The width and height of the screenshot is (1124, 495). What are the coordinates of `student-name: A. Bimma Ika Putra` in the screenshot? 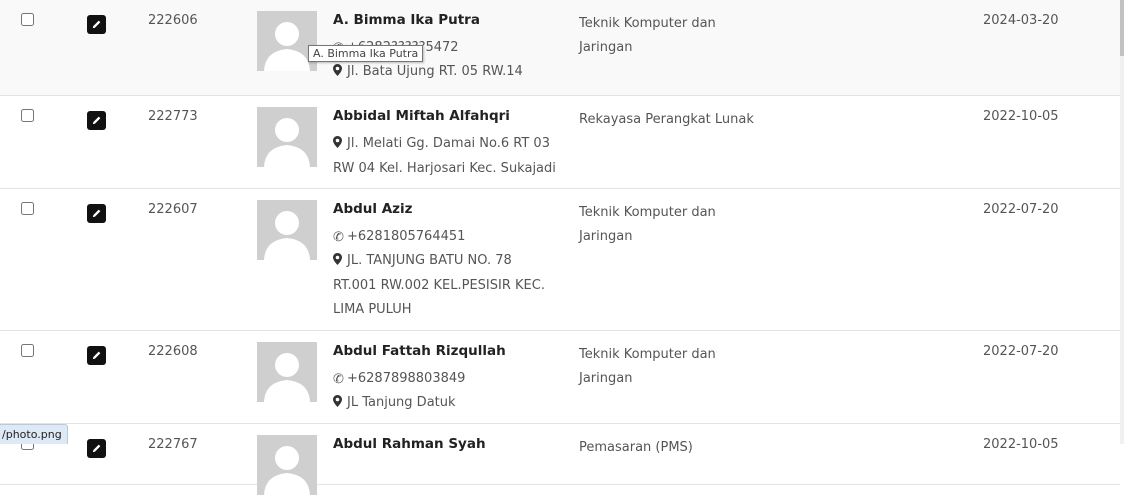 It's located at (406, 20).